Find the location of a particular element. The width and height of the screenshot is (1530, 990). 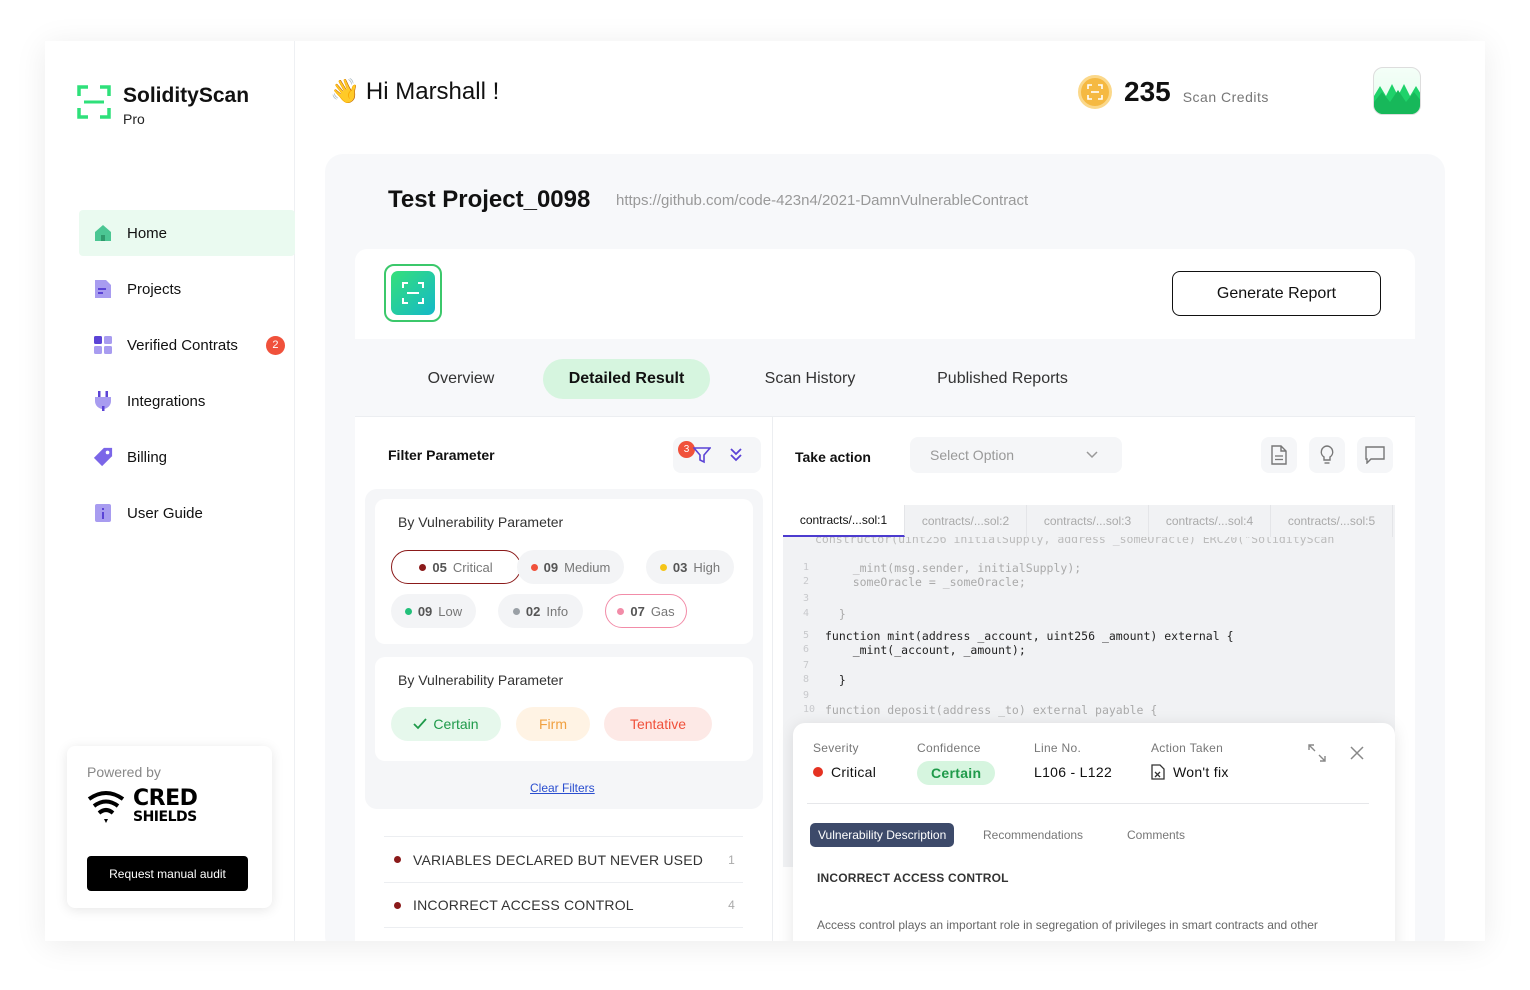

wave-icon: 👋 is located at coordinates (345, 91).